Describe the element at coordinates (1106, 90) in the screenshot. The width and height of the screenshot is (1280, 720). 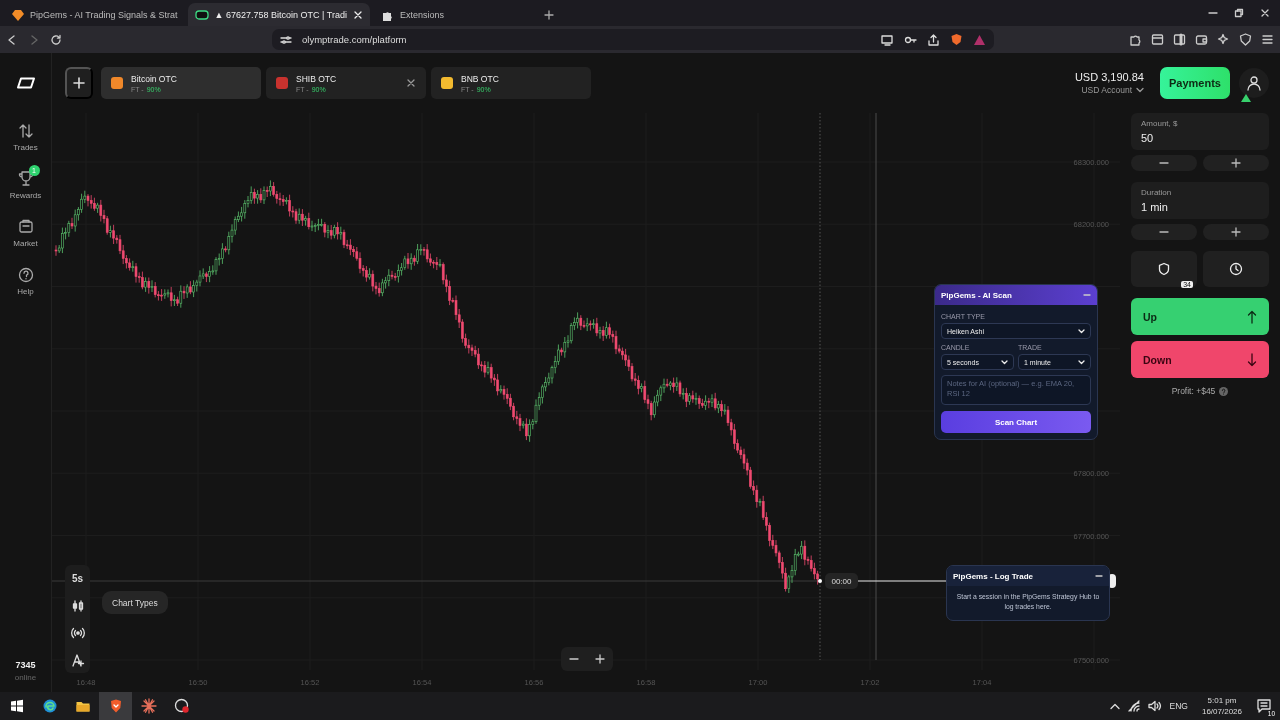
I see `account-selector: USD Account` at that location.